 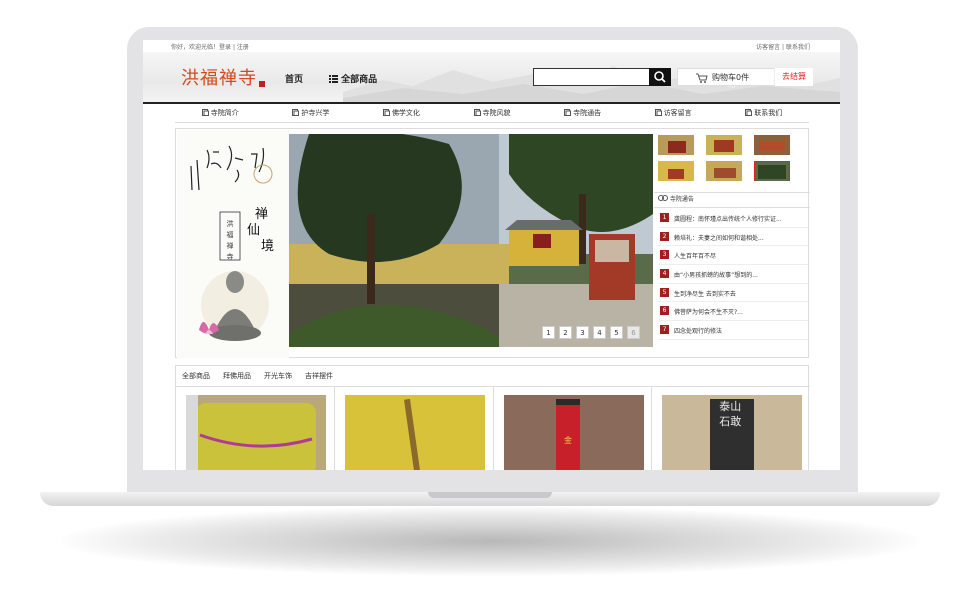 What do you see at coordinates (616, 332) in the screenshot?
I see `slider-page-5: 5` at bounding box center [616, 332].